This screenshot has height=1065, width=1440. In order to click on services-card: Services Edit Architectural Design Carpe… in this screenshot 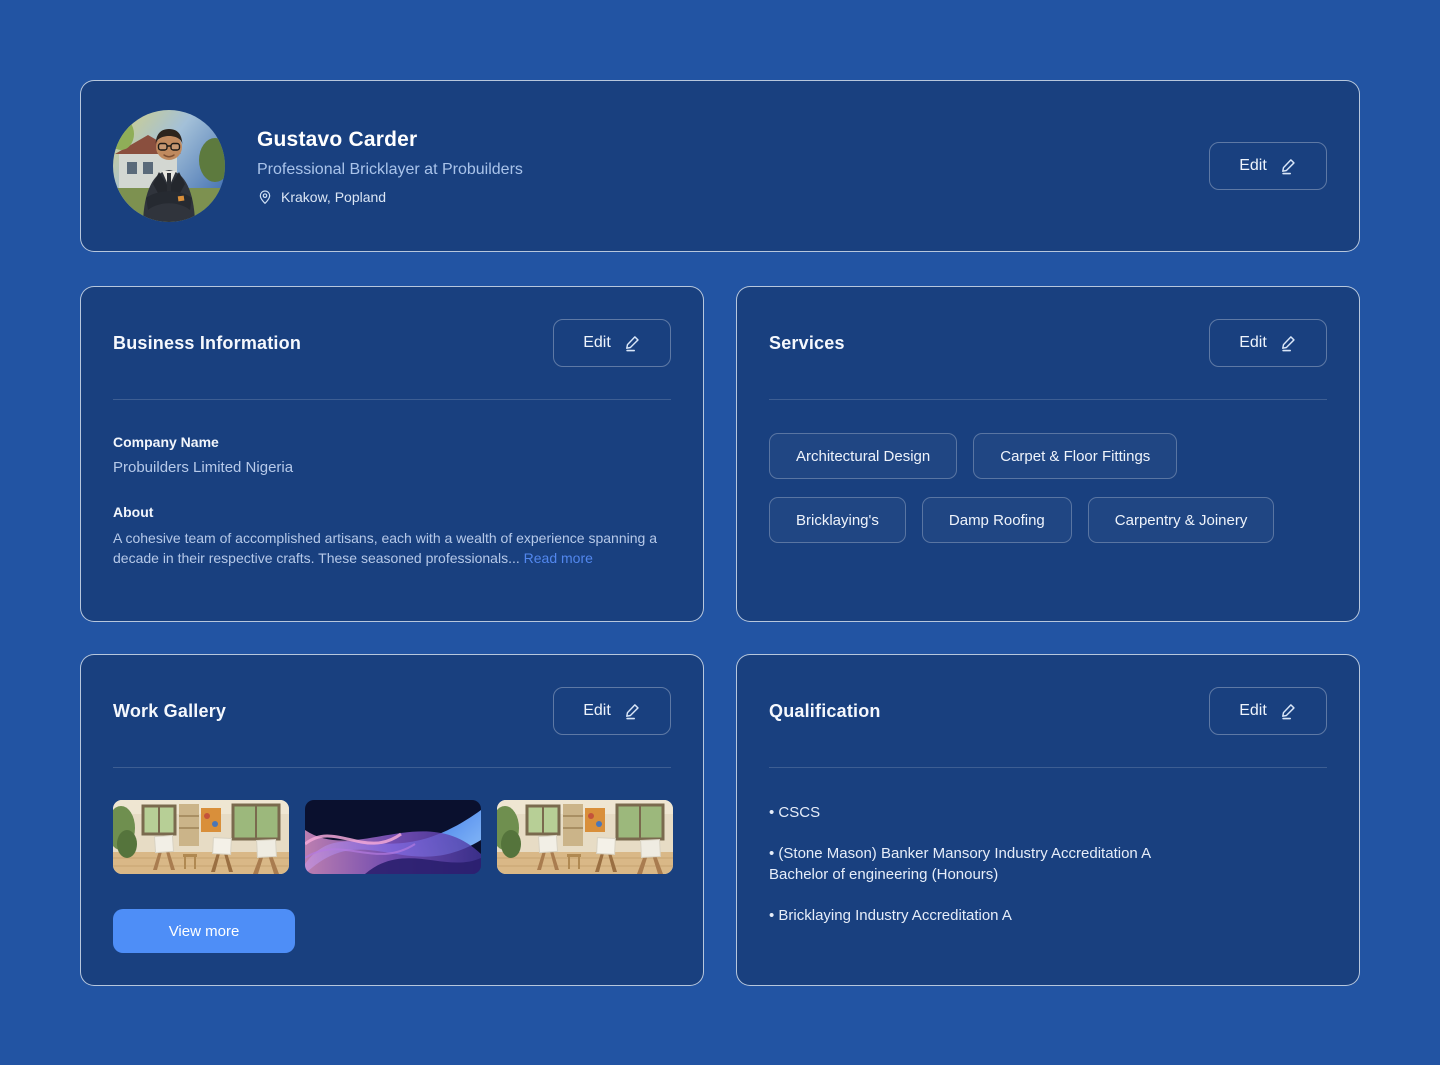, I will do `click(1048, 454)`.